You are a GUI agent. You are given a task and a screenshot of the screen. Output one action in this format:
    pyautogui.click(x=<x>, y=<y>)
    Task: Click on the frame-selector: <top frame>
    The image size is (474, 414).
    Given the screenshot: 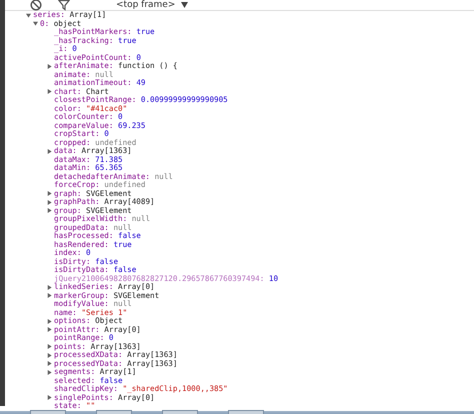 What is the action you would take?
    pyautogui.click(x=146, y=5)
    